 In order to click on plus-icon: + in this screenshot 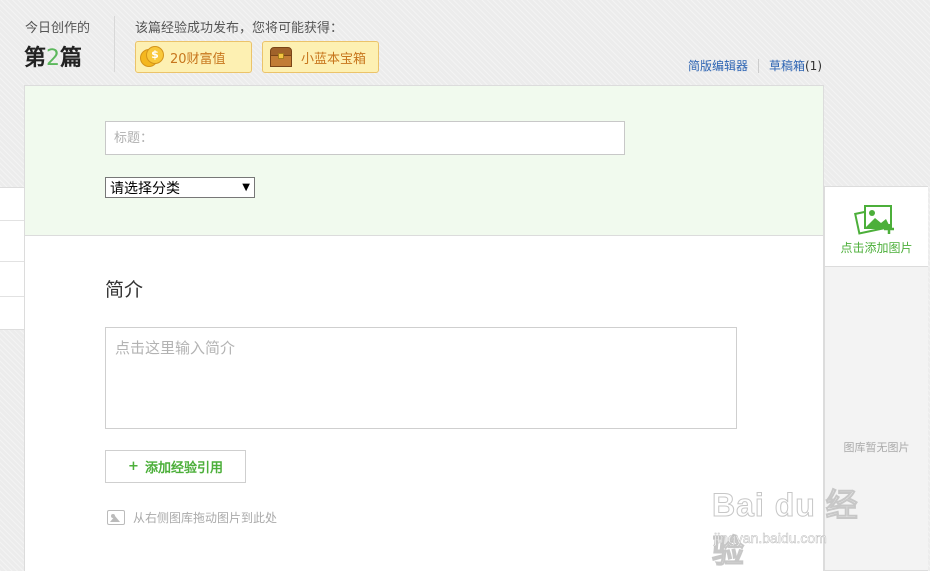, I will do `click(133, 466)`.